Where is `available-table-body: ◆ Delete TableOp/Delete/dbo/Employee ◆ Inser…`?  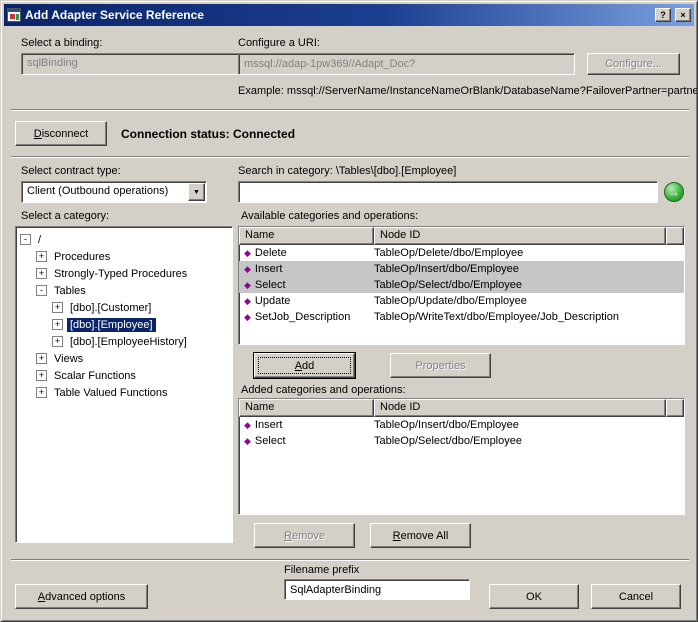
available-table-body: ◆ Delete TableOp/Delete/dbo/Employee ◆ Inser… is located at coordinates (461, 285).